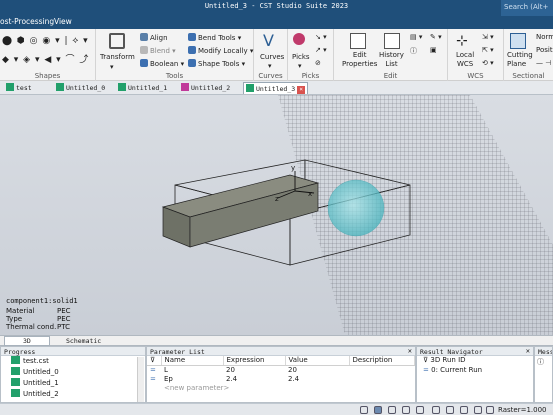  What do you see at coordinates (450, 410) in the screenshot?
I see `view-options-icon` at bounding box center [450, 410].